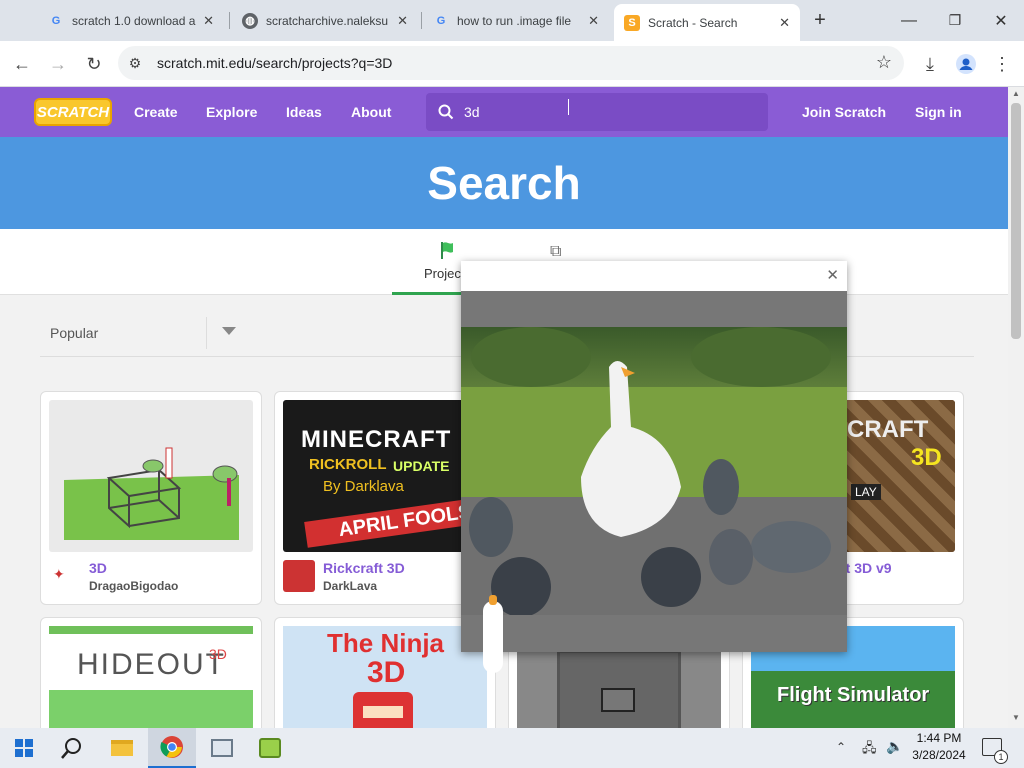  I want to click on scroll-up-icon: ▲, so click(1016, 93).